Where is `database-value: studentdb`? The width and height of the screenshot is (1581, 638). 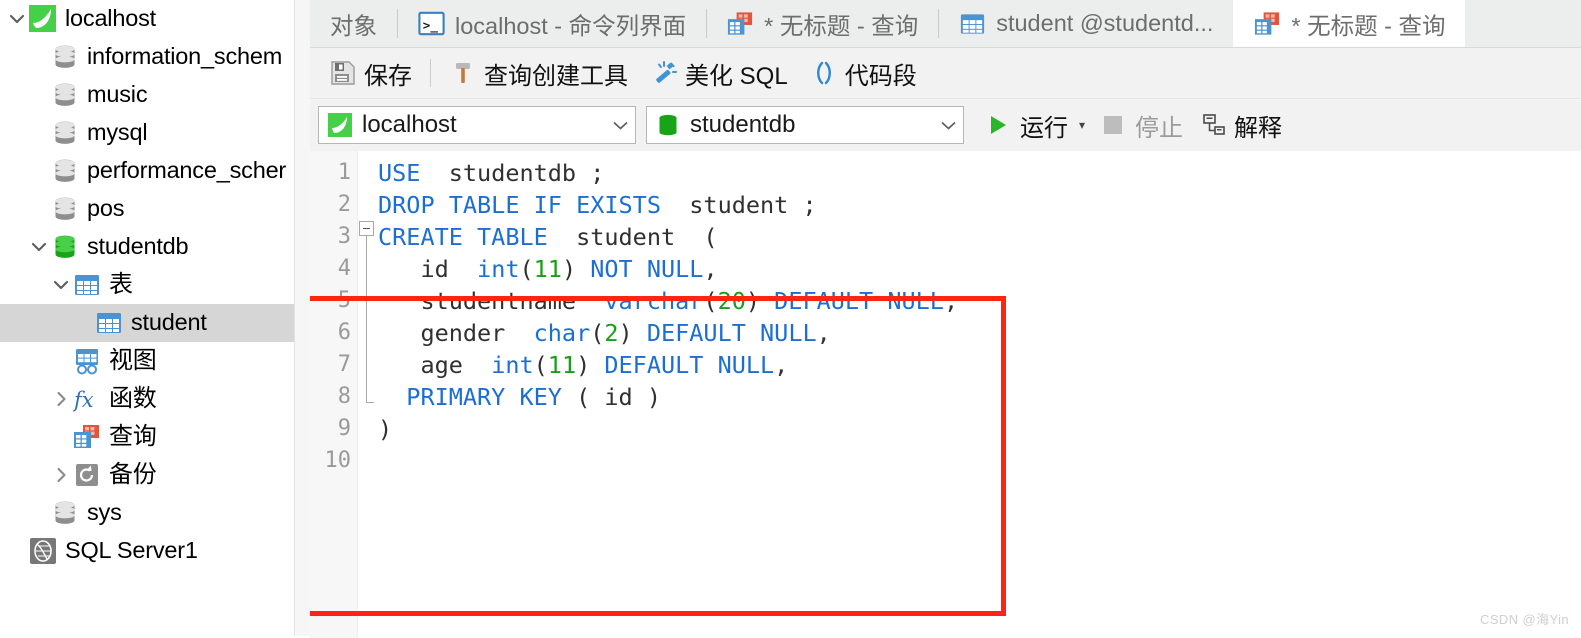 database-value: studentdb is located at coordinates (743, 124).